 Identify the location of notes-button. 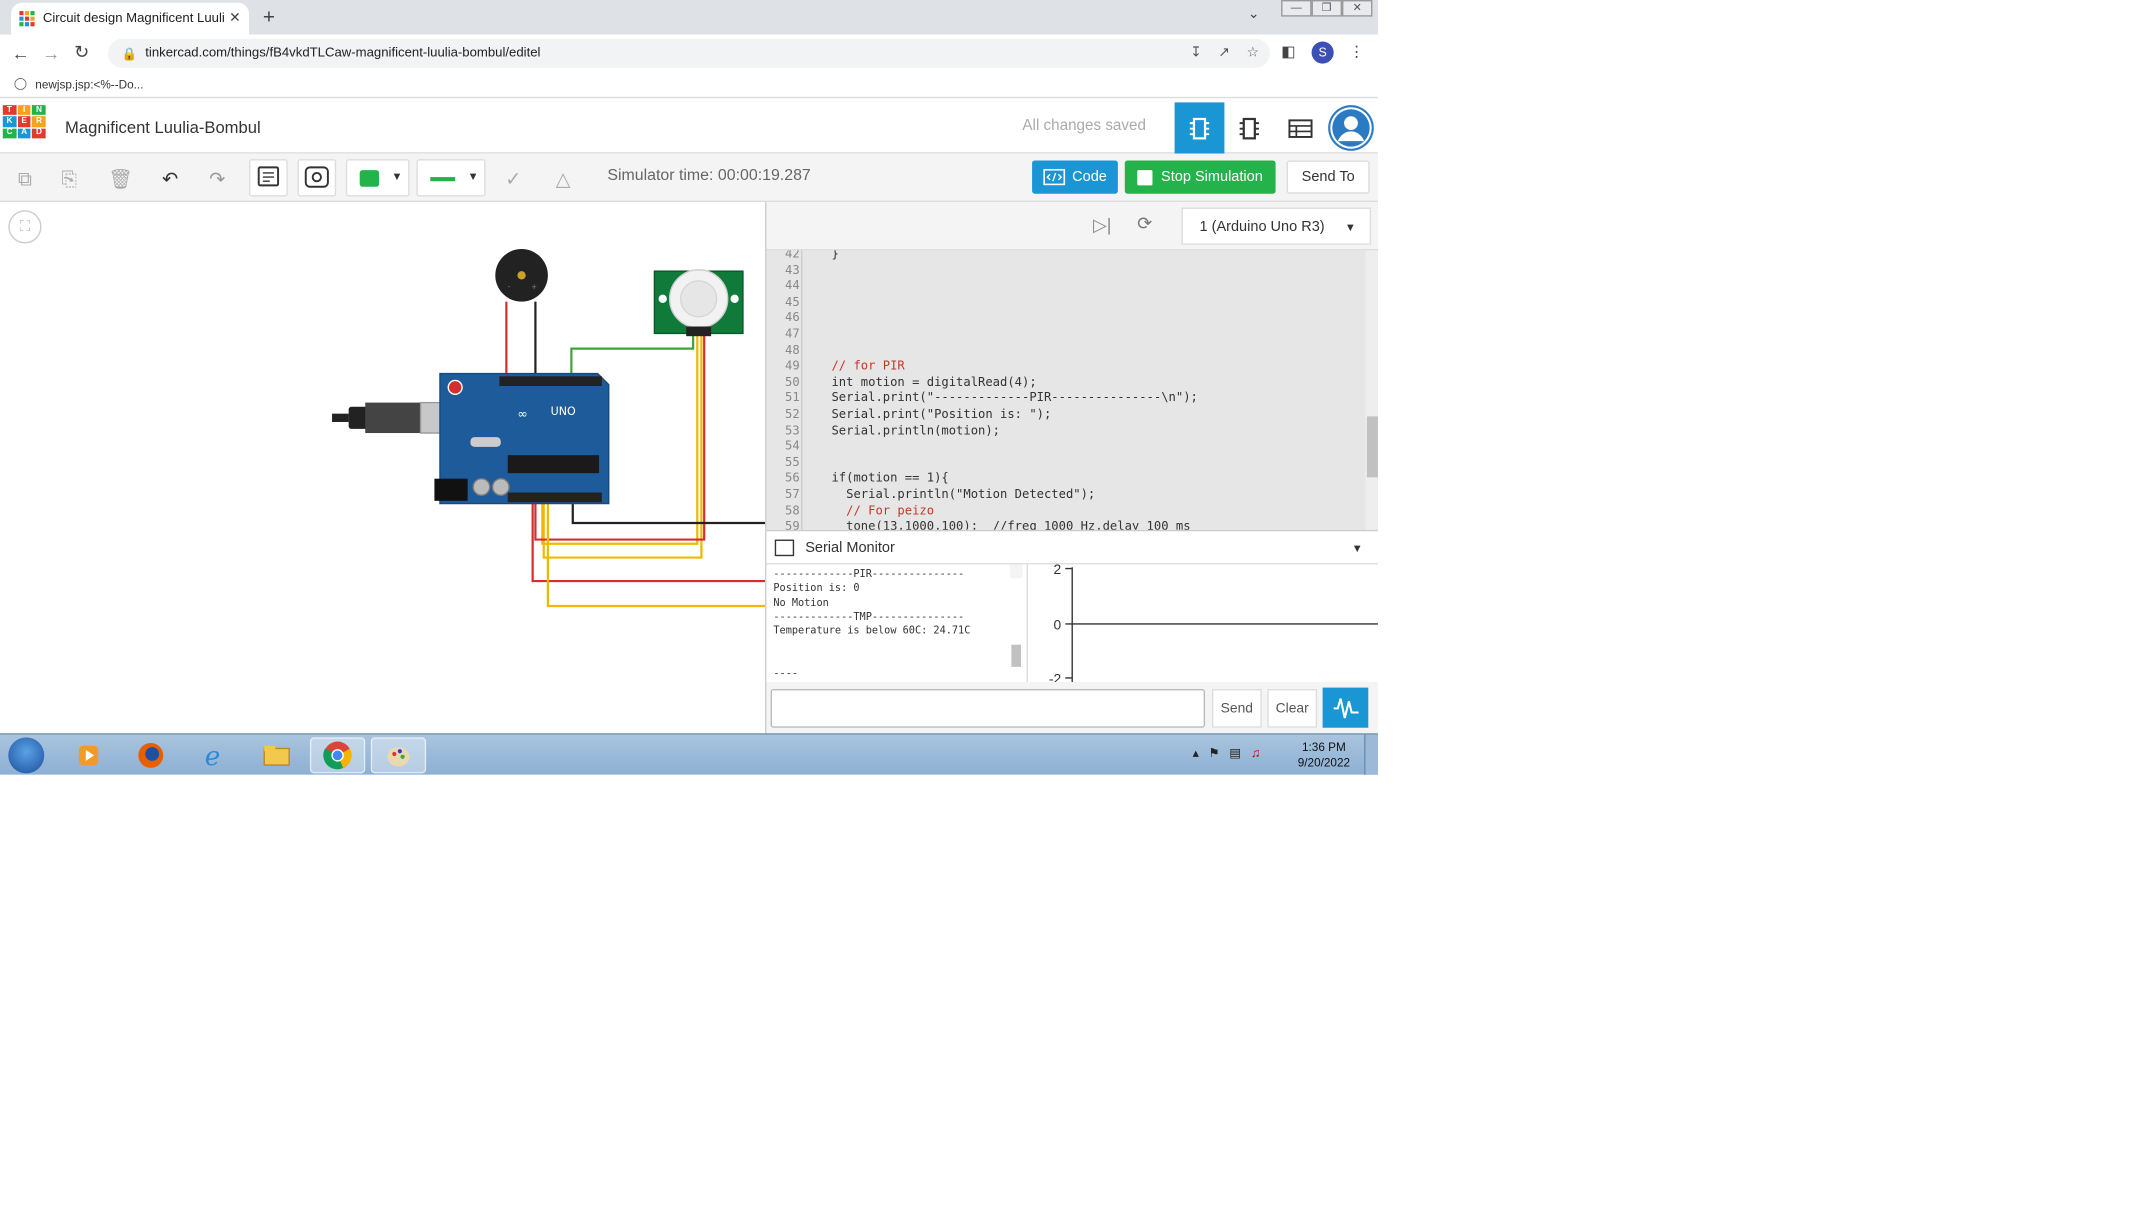
(268, 178).